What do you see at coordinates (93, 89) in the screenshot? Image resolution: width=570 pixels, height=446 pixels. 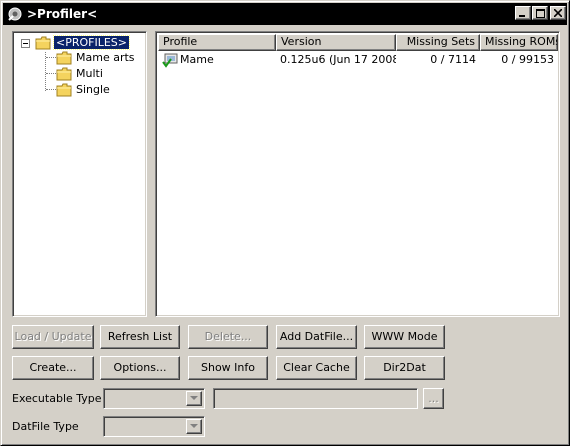 I see `tree-item-single: Single` at bounding box center [93, 89].